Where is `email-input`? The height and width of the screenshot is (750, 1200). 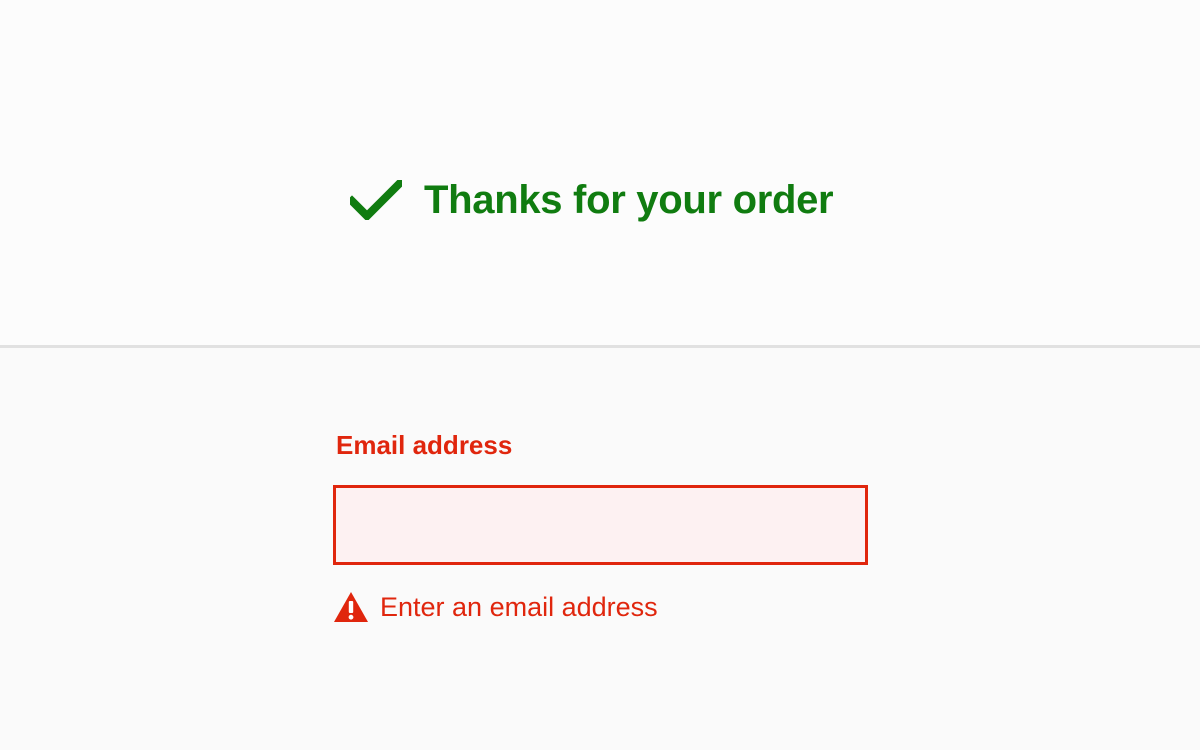
email-input is located at coordinates (600, 525).